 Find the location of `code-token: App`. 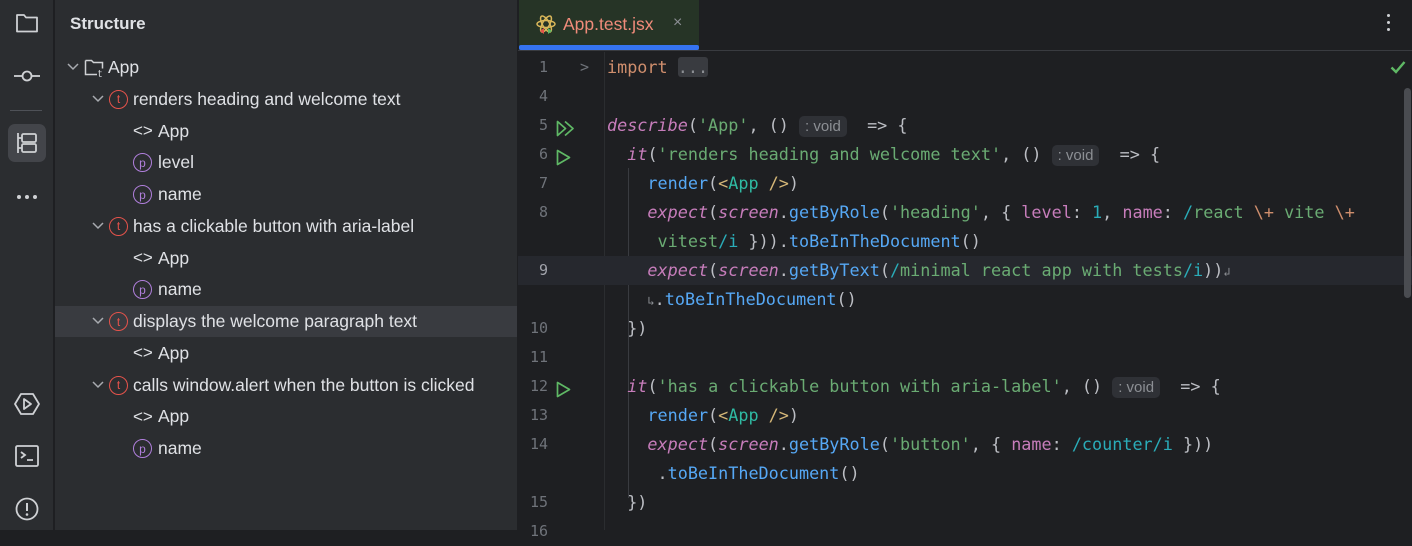

code-token: App is located at coordinates (743, 183).